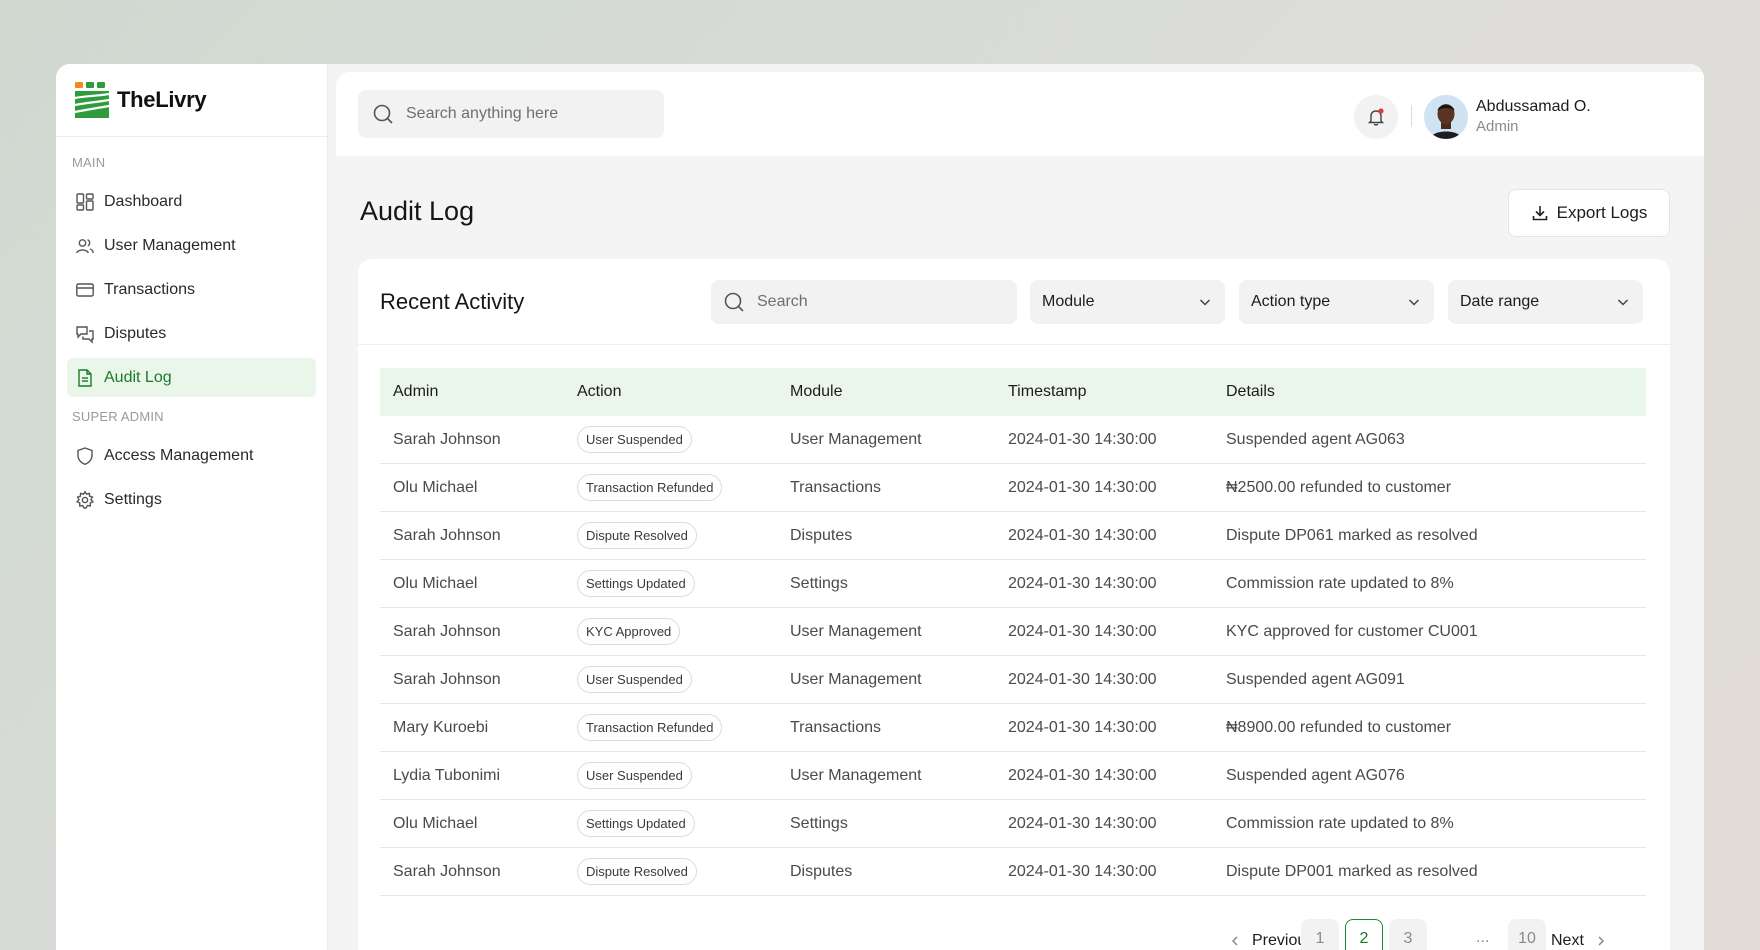 The image size is (1760, 950). What do you see at coordinates (149, 289) in the screenshot?
I see `sidebar-item-label: Transactions` at bounding box center [149, 289].